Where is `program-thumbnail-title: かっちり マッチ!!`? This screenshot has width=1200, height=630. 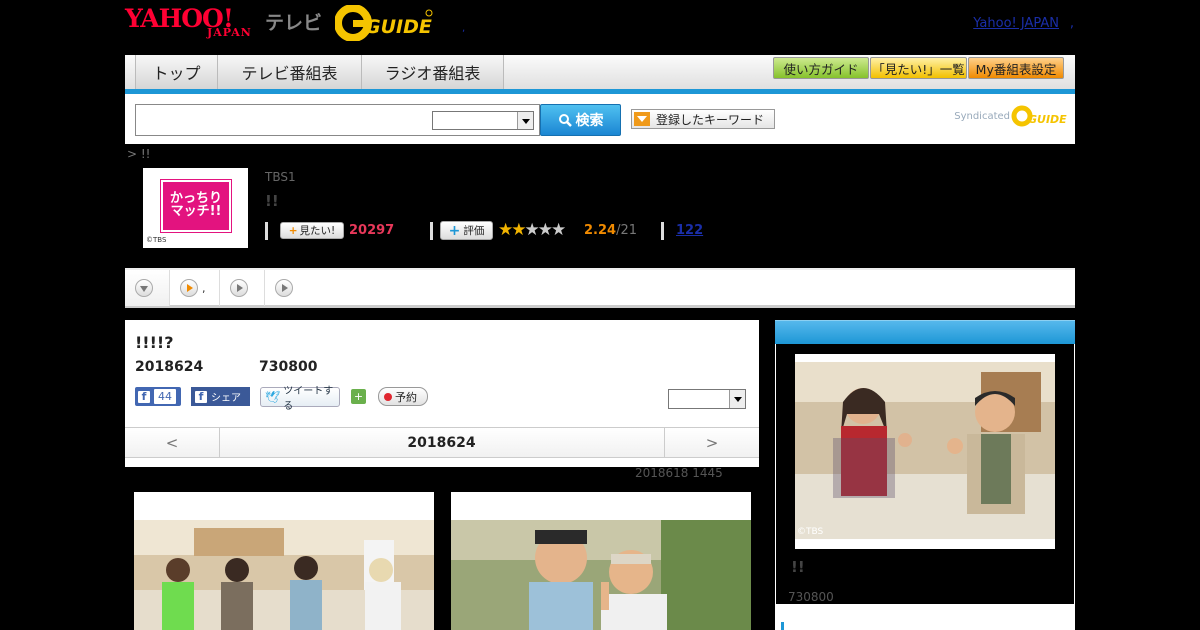 program-thumbnail-title: かっちり マッチ!! is located at coordinates (196, 206).